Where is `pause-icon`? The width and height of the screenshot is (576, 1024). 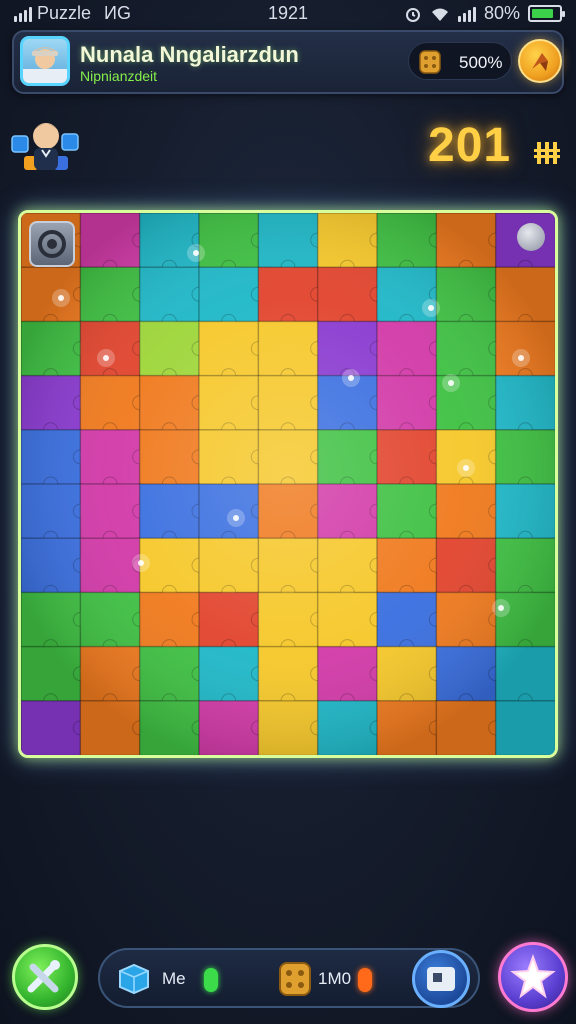
pause-icon is located at coordinates (547, 153).